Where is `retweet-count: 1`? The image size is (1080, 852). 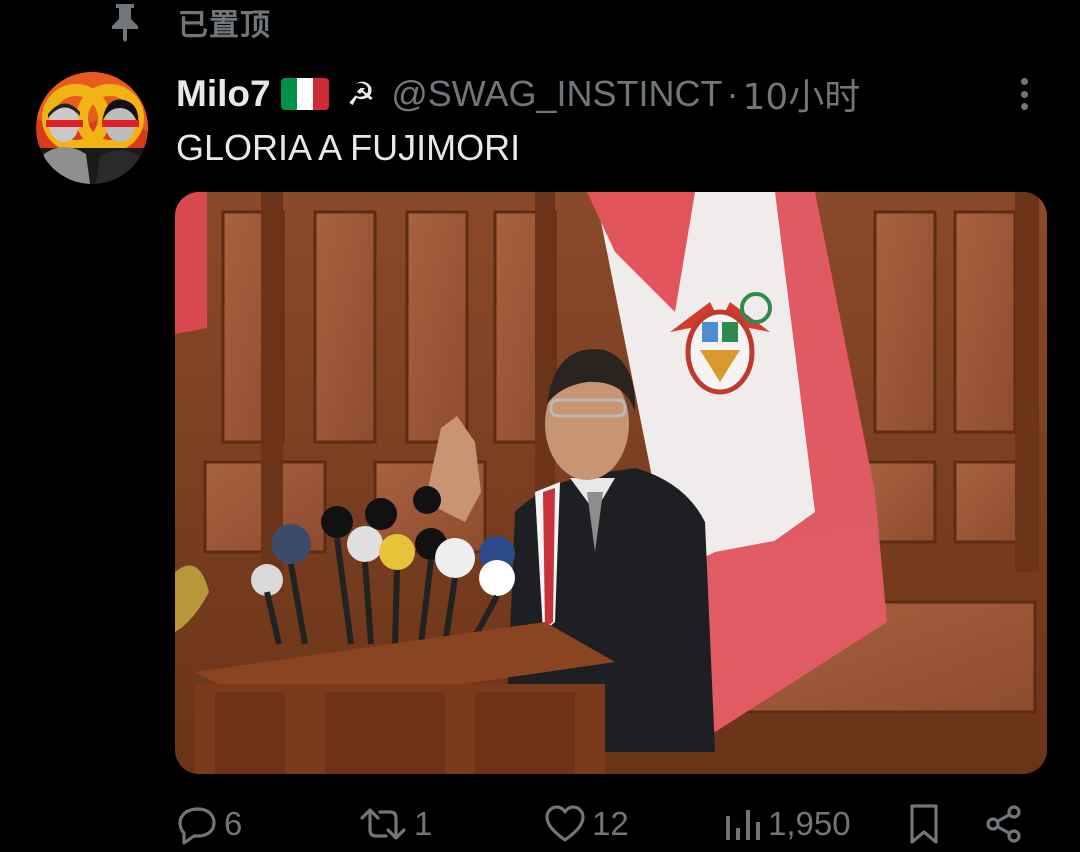 retweet-count: 1 is located at coordinates (423, 823).